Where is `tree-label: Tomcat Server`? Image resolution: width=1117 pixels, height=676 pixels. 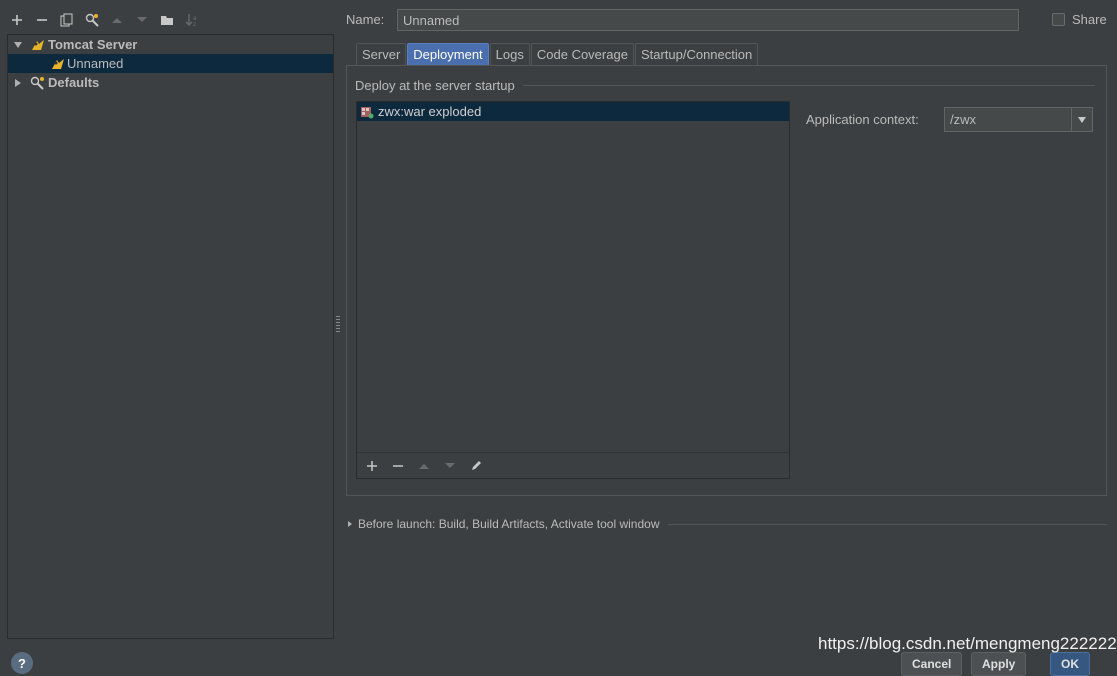
tree-label: Tomcat Server is located at coordinates (93, 44).